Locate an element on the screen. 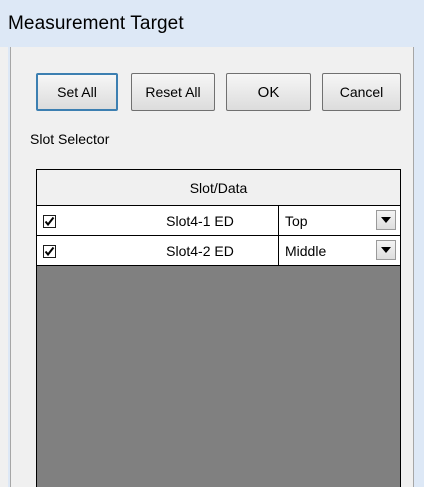 The height and width of the screenshot is (487, 424). position-select-value: Middle is located at coordinates (306, 251).